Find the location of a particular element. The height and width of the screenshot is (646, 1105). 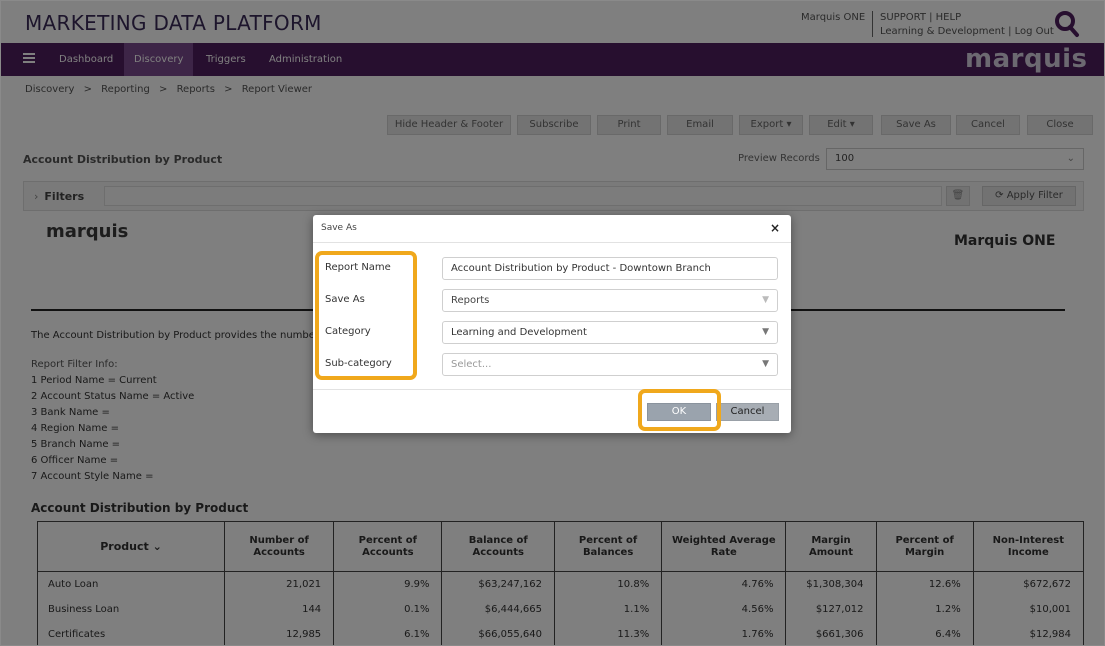

dialog-cancel-button: Cancel is located at coordinates (747, 412).